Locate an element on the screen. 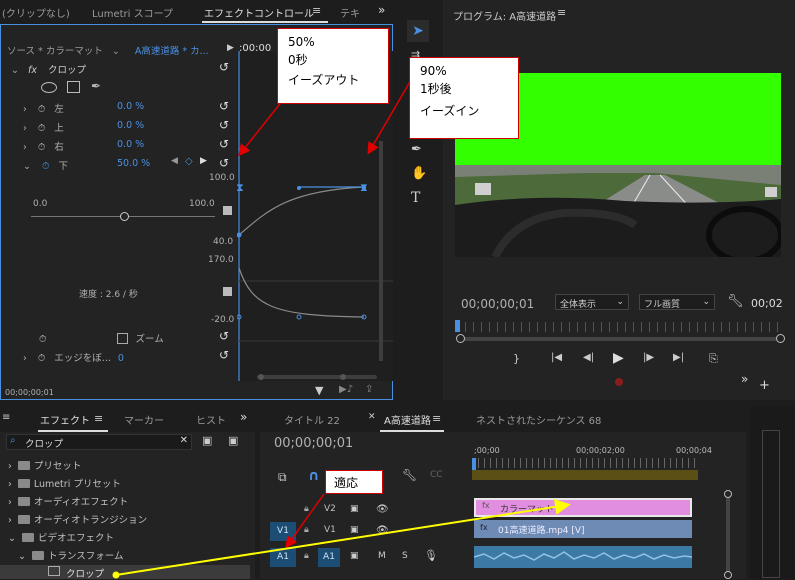  callout-ease-in: 90% 1秒後 イーズイン is located at coordinates (464, 98).